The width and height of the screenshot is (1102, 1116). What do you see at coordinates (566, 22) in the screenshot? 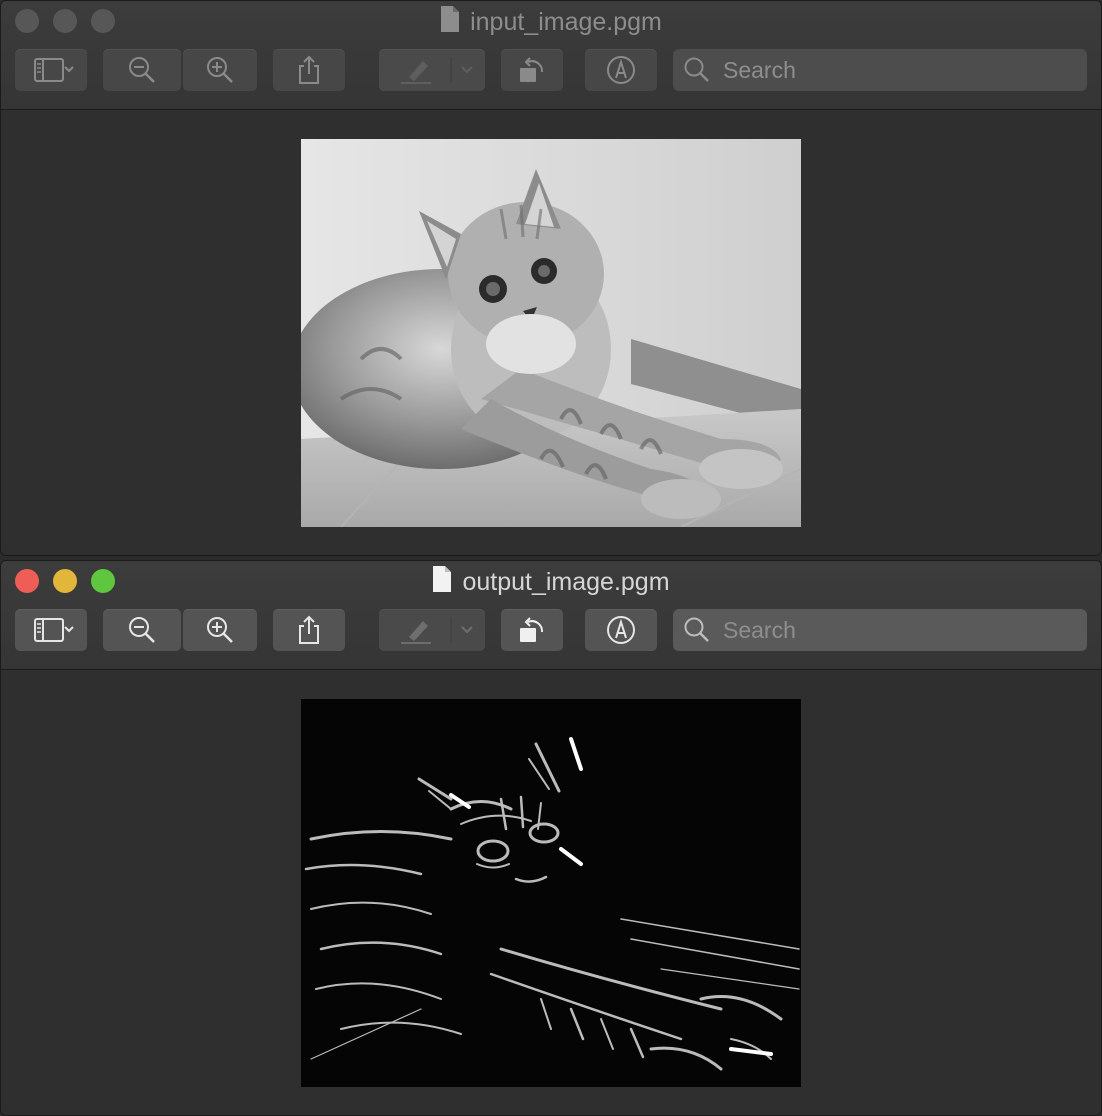
I see `window-title-text: input_image.pgm` at bounding box center [566, 22].